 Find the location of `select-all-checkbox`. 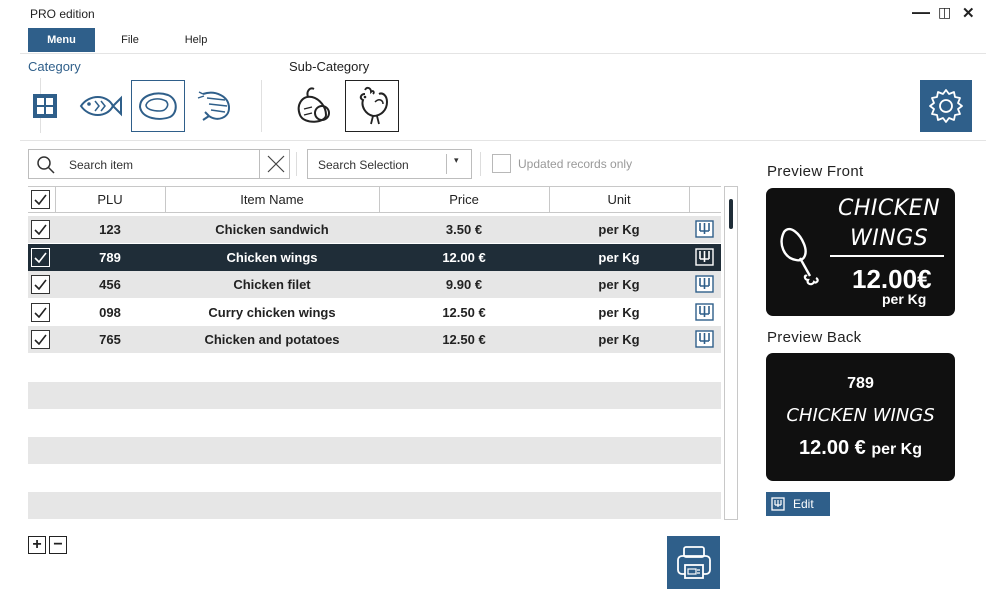

select-all-checkbox is located at coordinates (40, 199).